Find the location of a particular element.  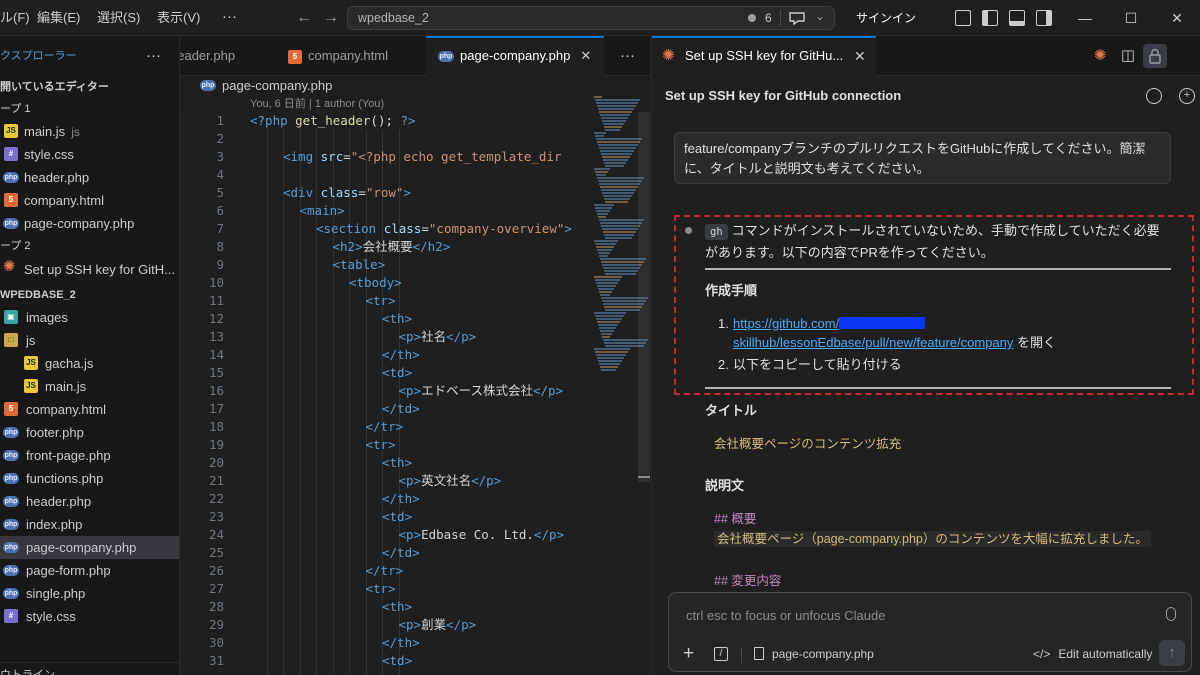

tree-item: php page-form.php is located at coordinates (89, 570).